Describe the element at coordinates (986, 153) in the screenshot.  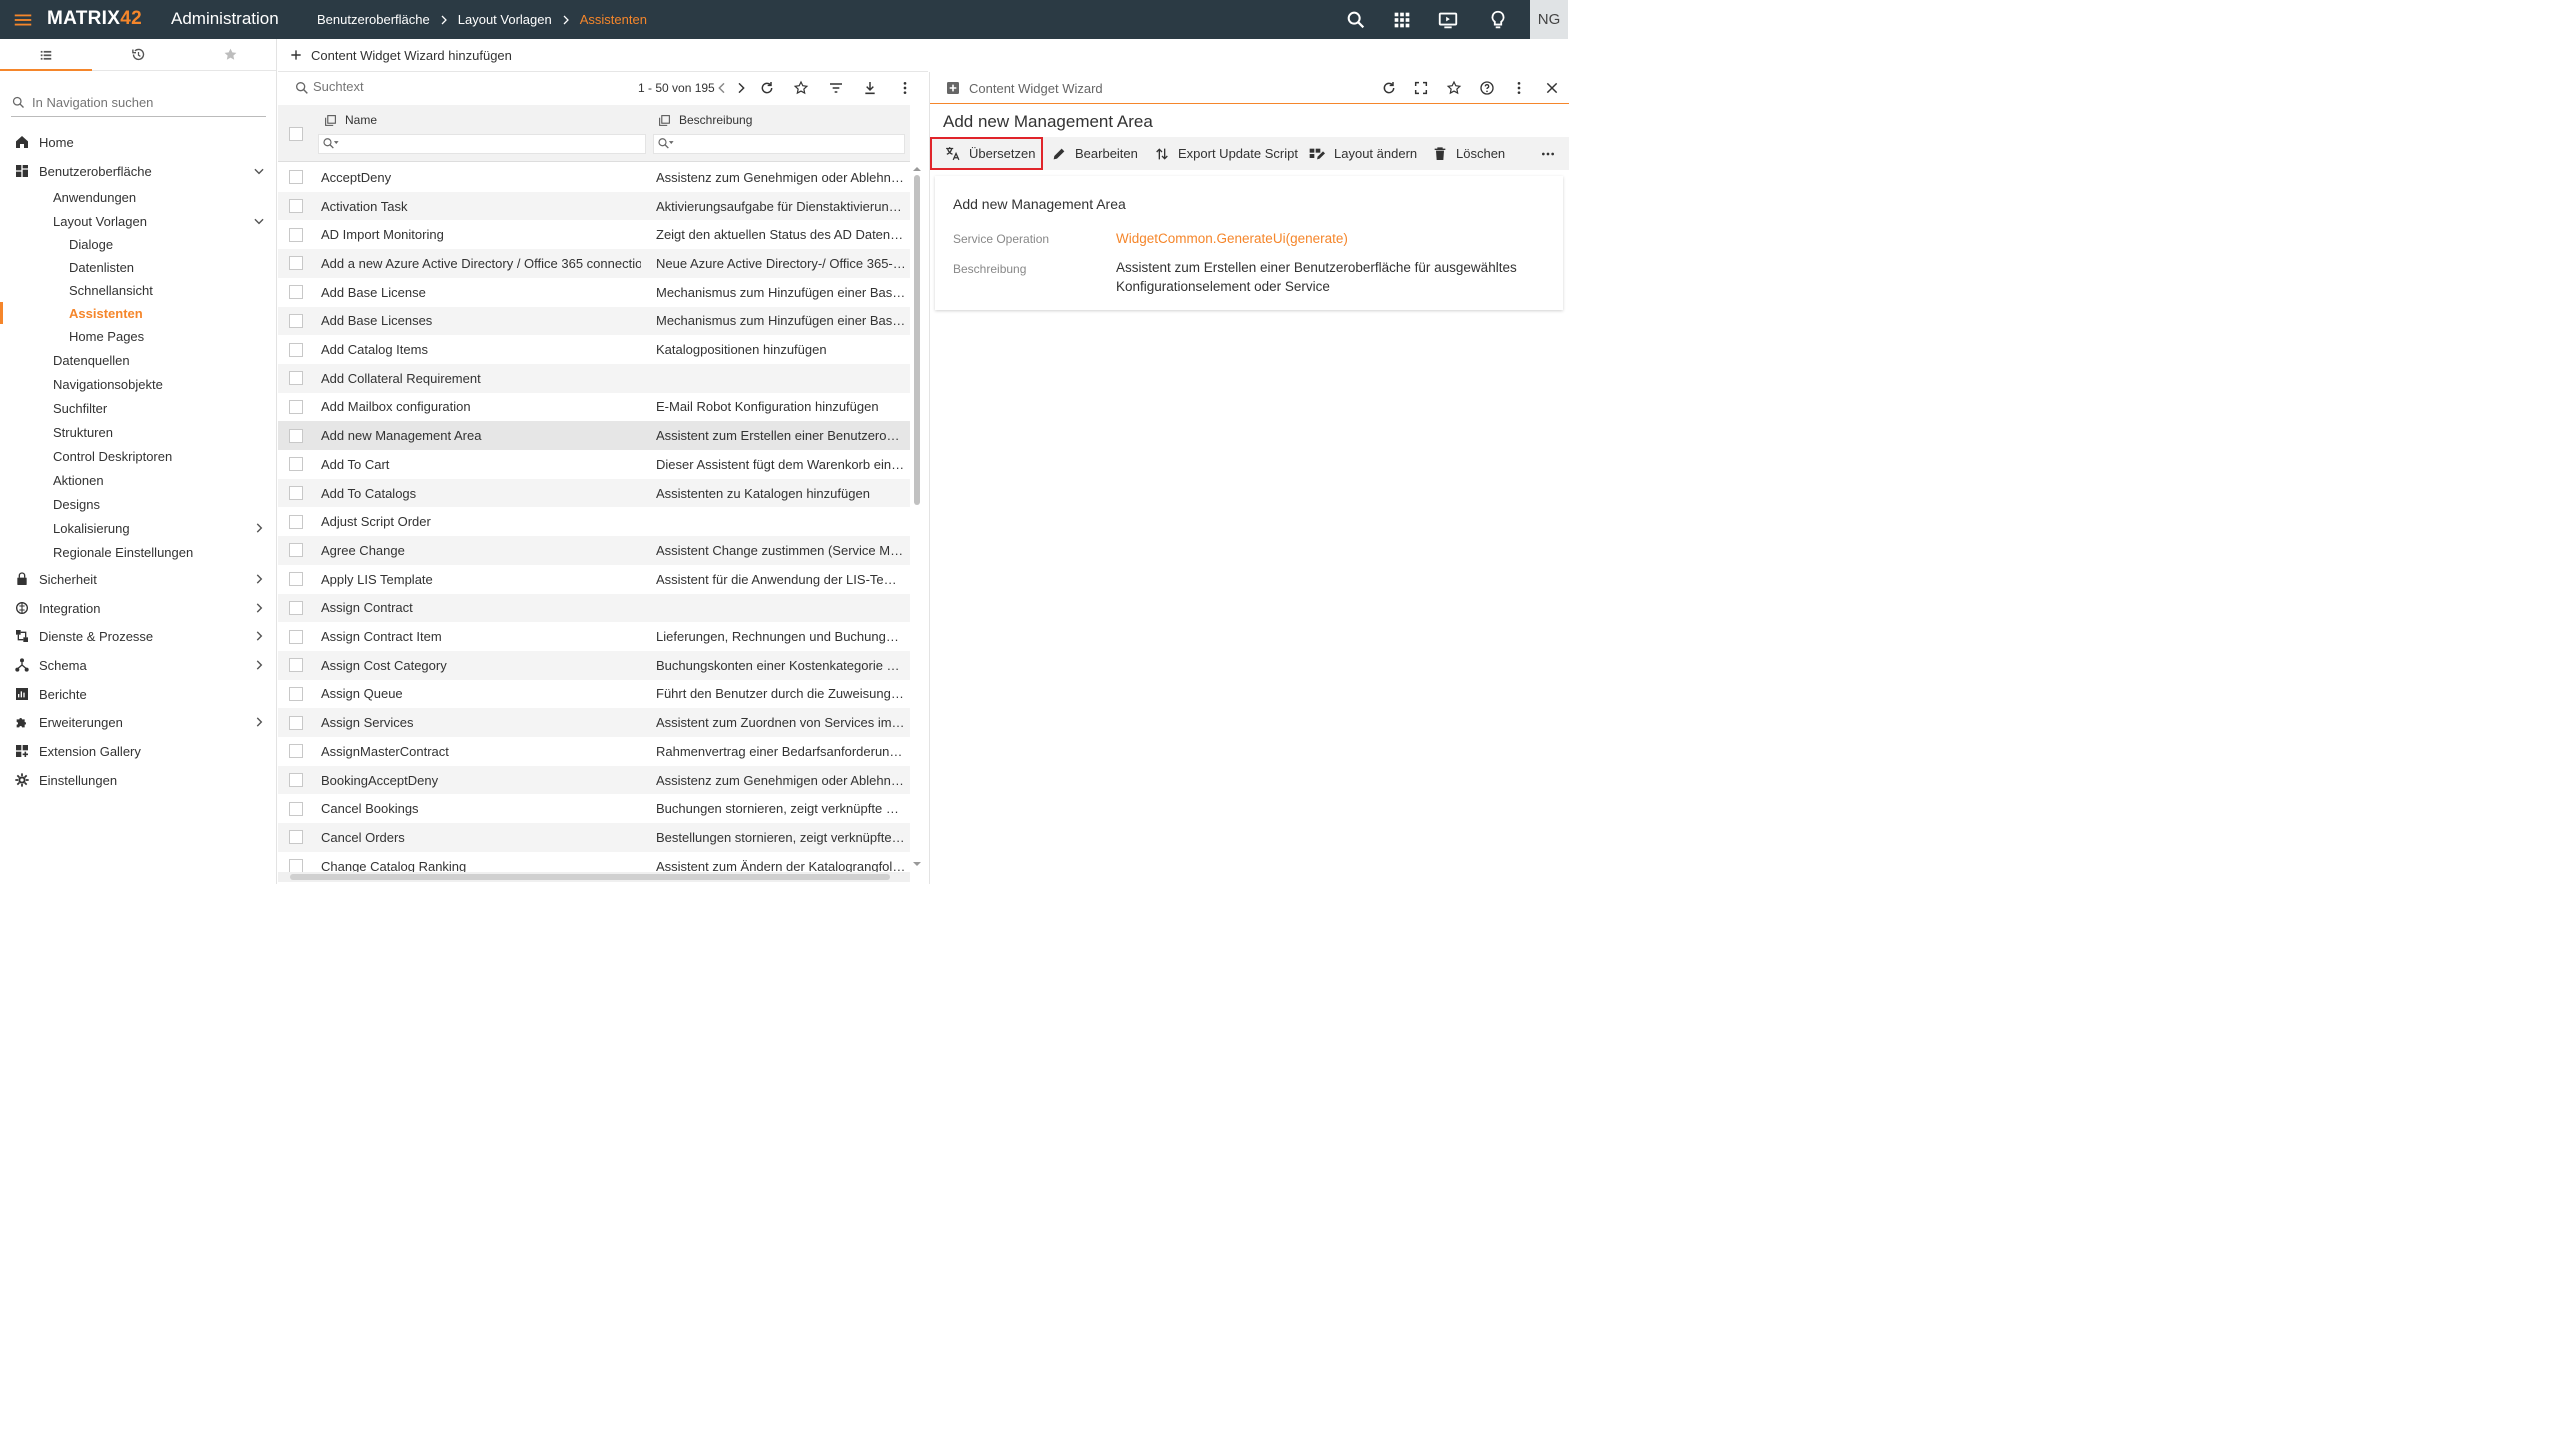
I see `translate-button: Übersetzen` at that location.